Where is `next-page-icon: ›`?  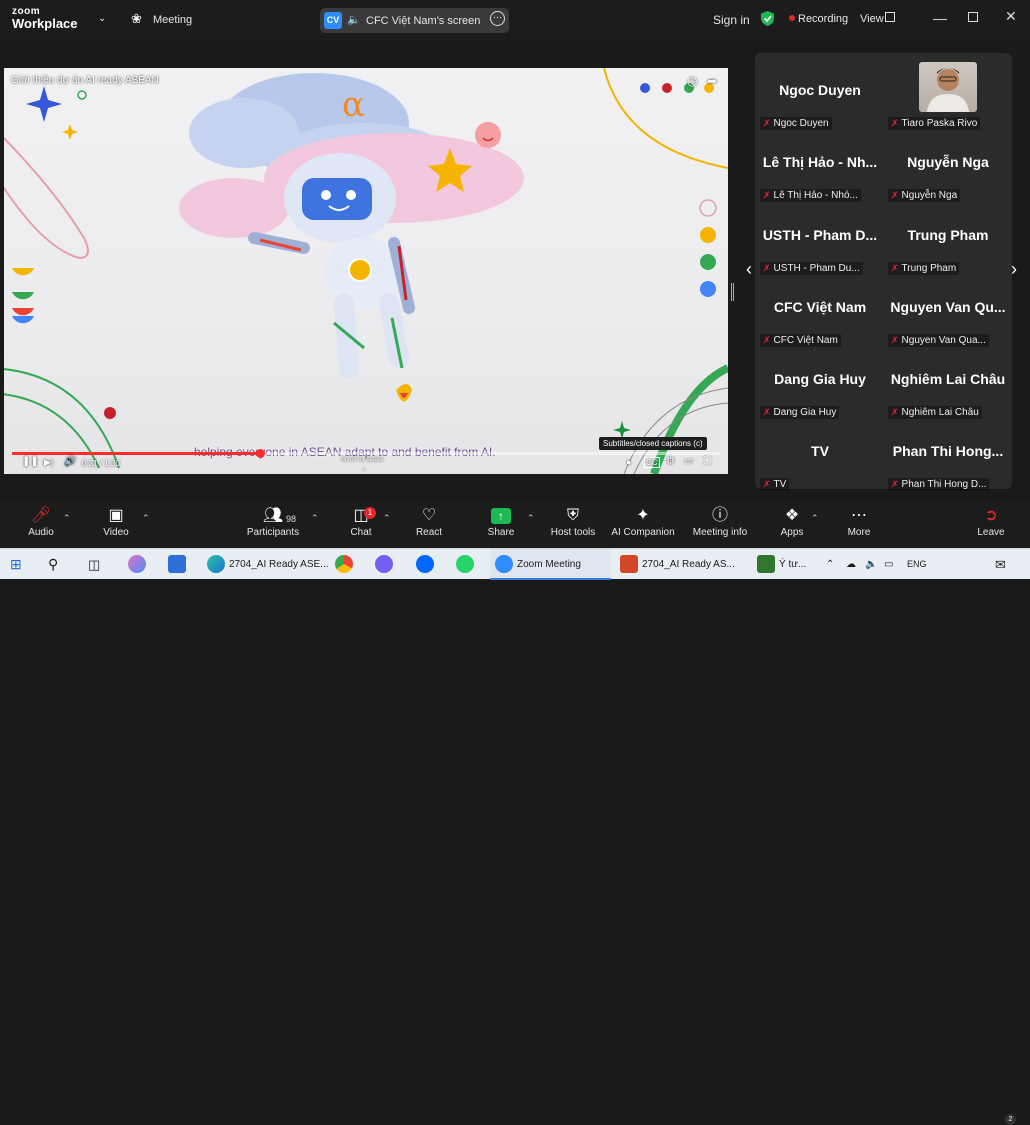 next-page-icon: › is located at coordinates (1014, 269).